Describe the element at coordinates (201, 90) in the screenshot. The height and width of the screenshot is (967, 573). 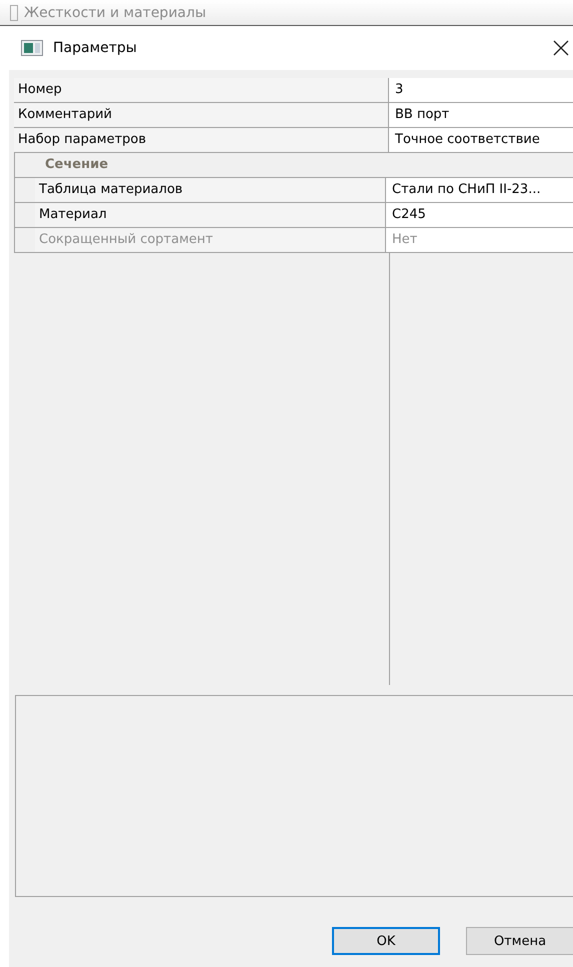
I see `property-name: Номер` at that location.